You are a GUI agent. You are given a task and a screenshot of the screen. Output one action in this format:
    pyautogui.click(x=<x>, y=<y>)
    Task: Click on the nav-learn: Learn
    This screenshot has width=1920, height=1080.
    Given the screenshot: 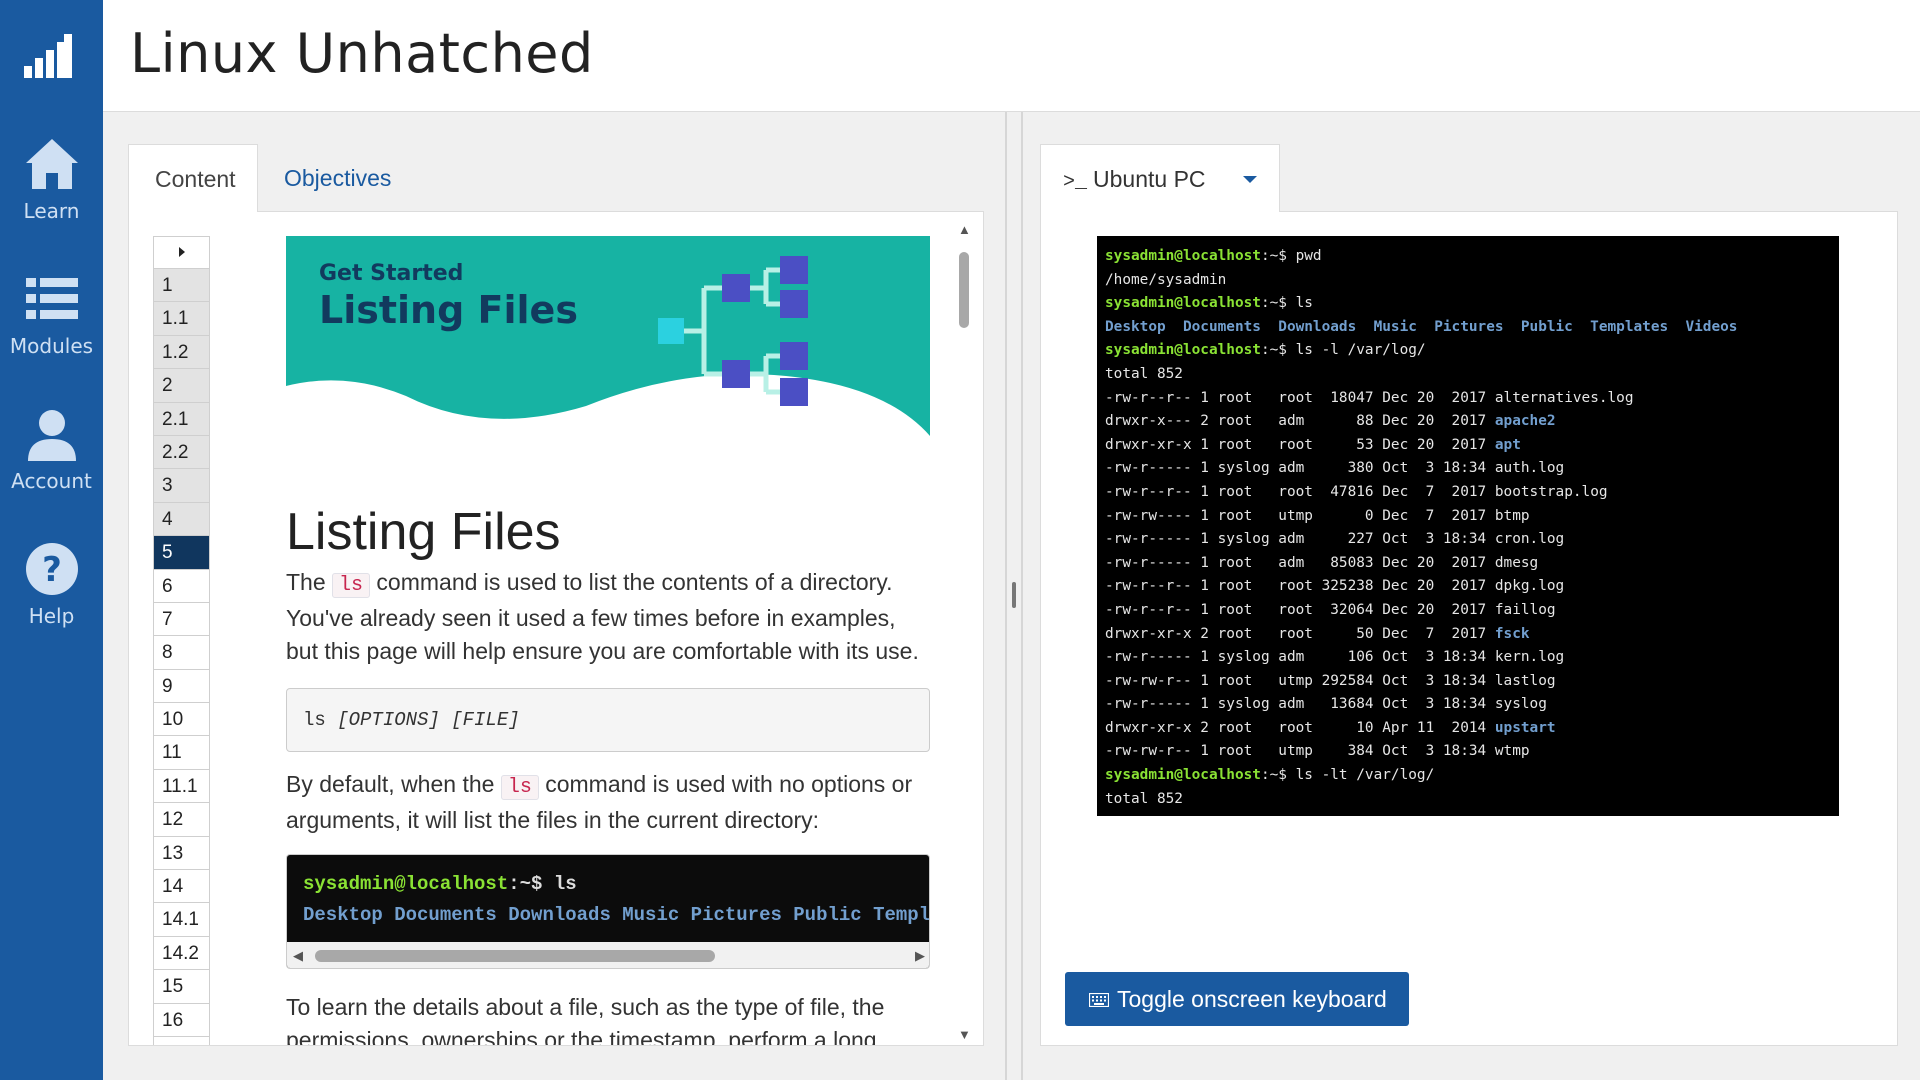 What is the action you would take?
    pyautogui.click(x=51, y=179)
    